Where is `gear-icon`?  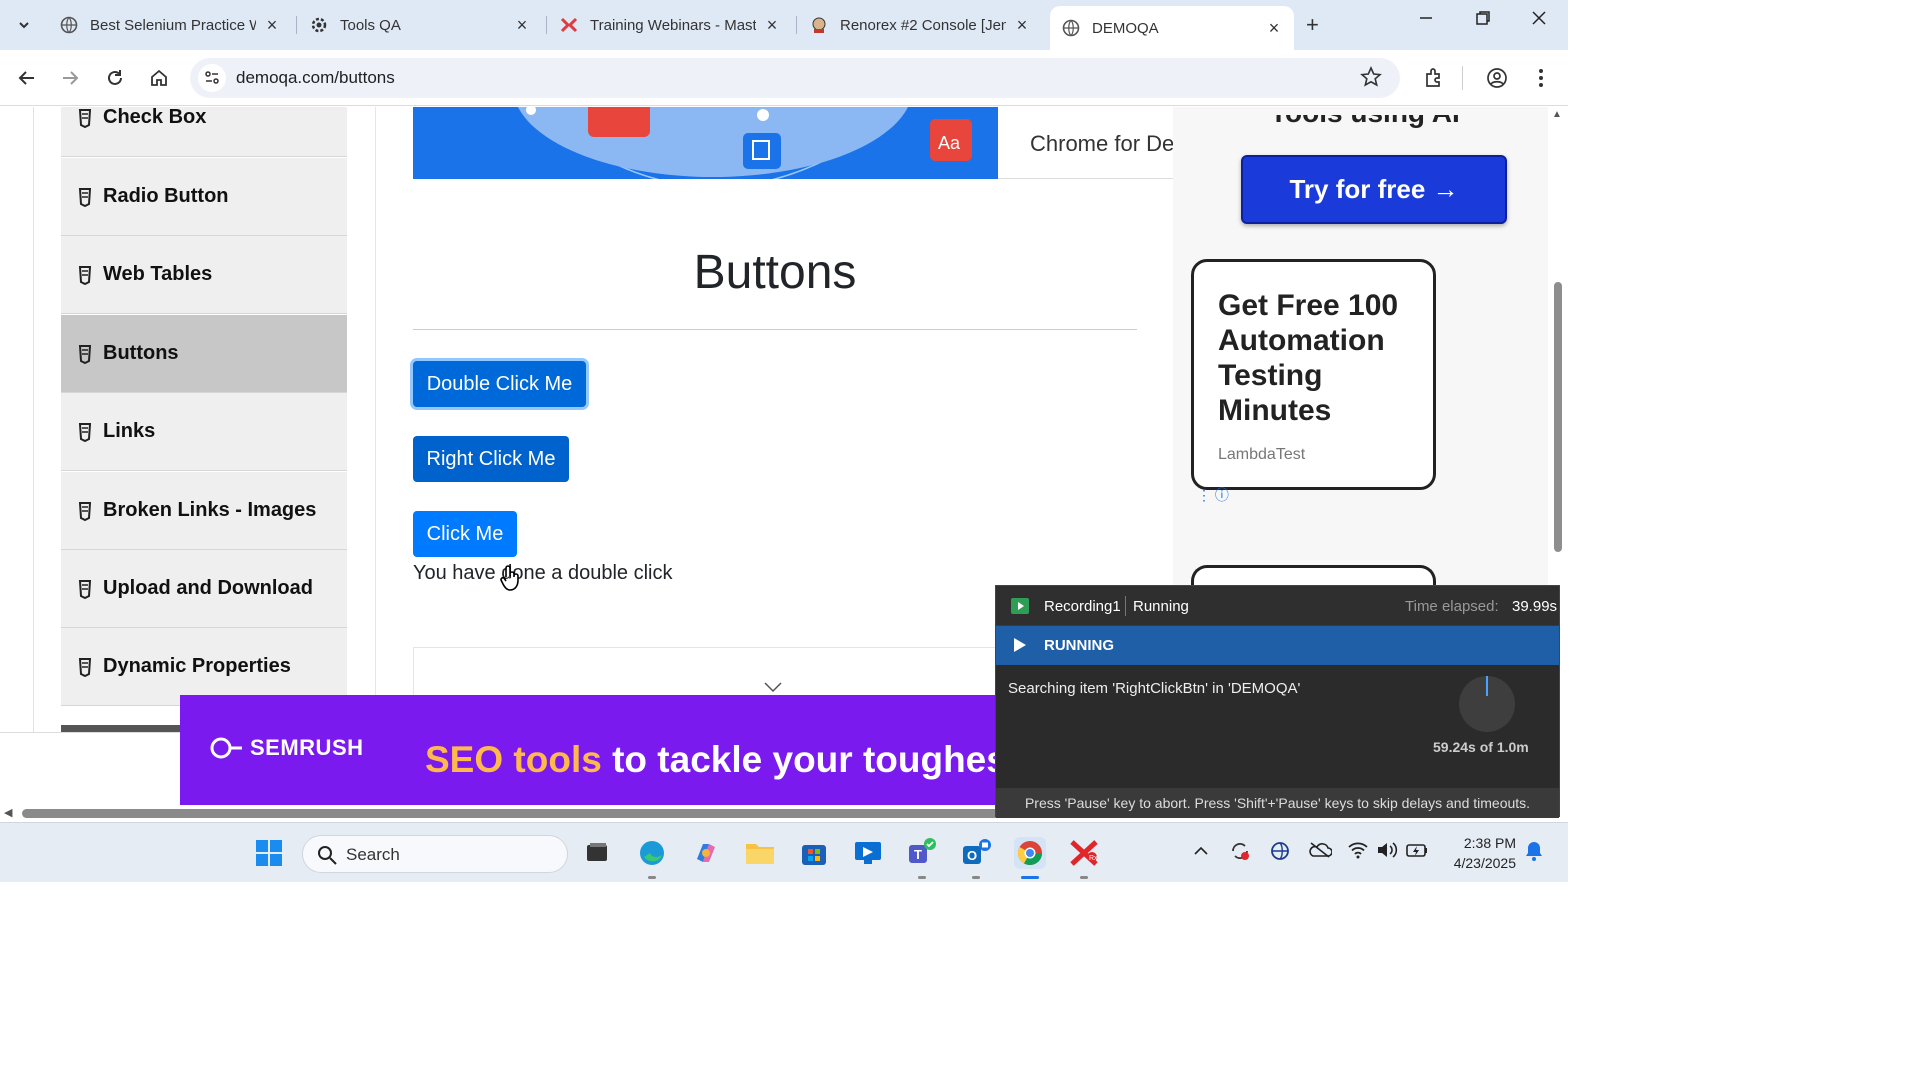
gear-icon is located at coordinates (319, 25).